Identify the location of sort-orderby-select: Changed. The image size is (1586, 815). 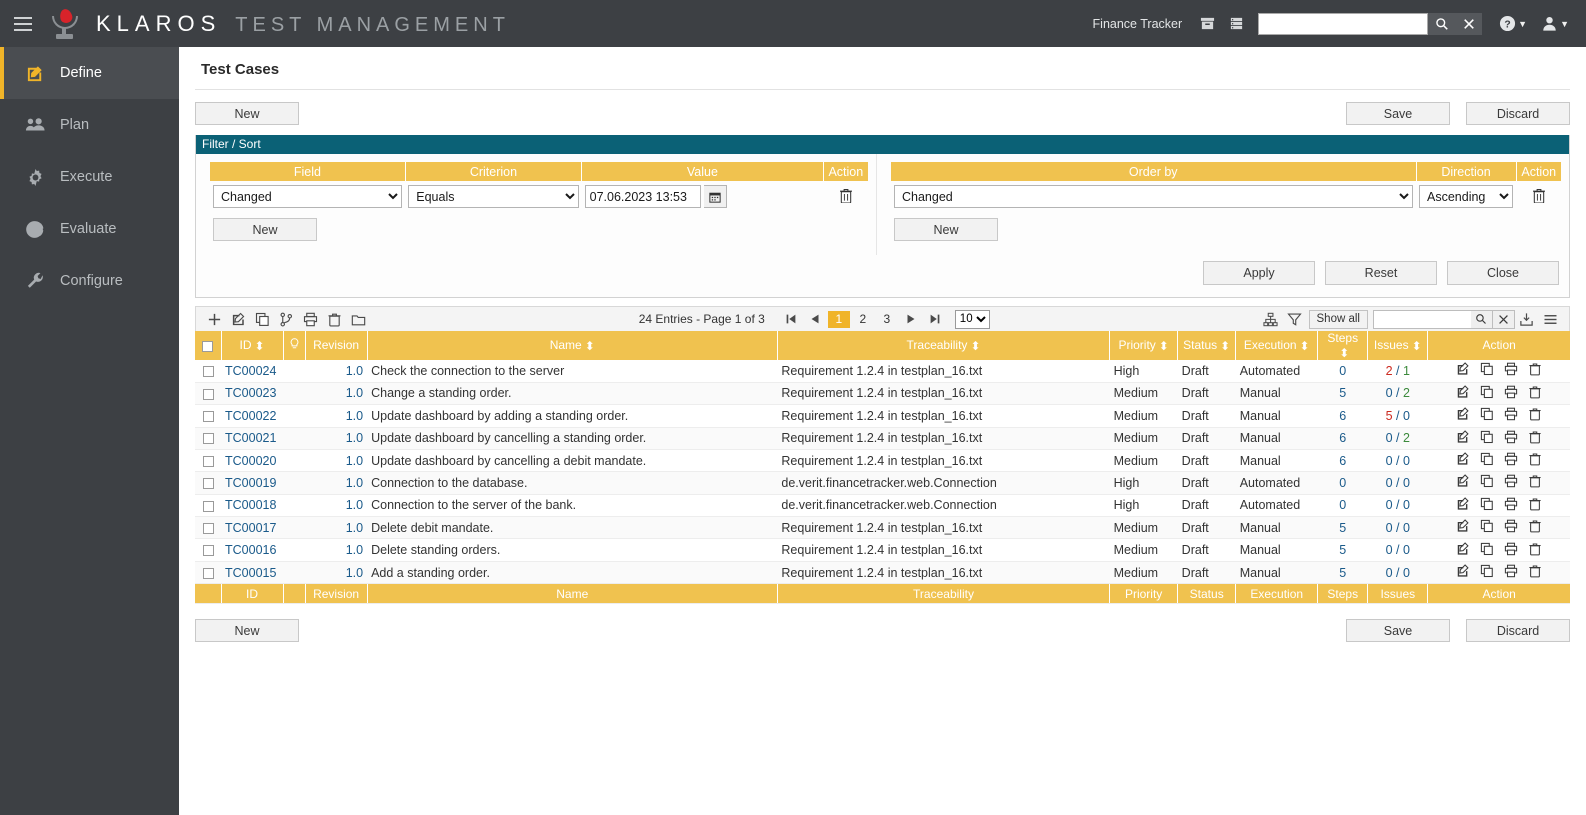
(1153, 196).